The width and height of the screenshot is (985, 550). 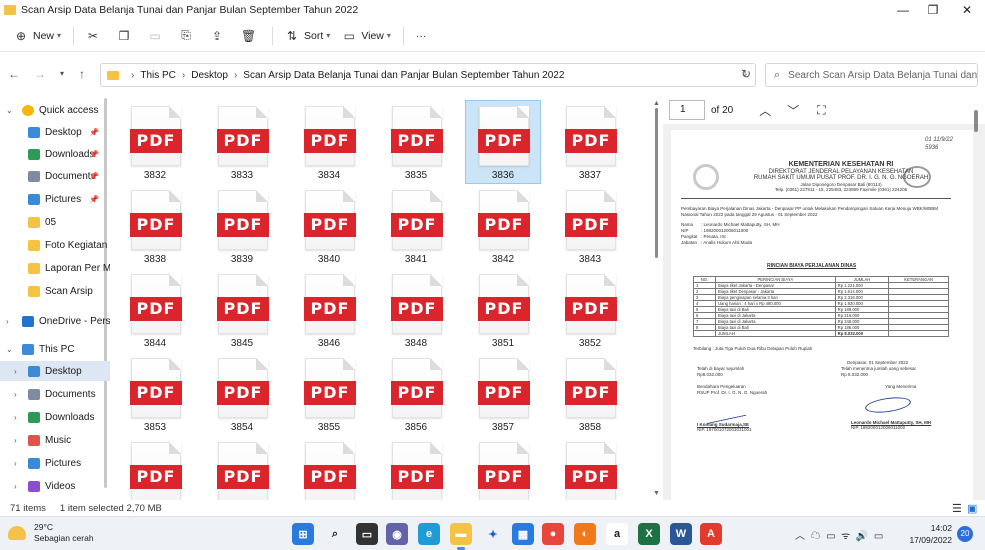 What do you see at coordinates (933, 10) in the screenshot?
I see `maximize-button: ❐` at bounding box center [933, 10].